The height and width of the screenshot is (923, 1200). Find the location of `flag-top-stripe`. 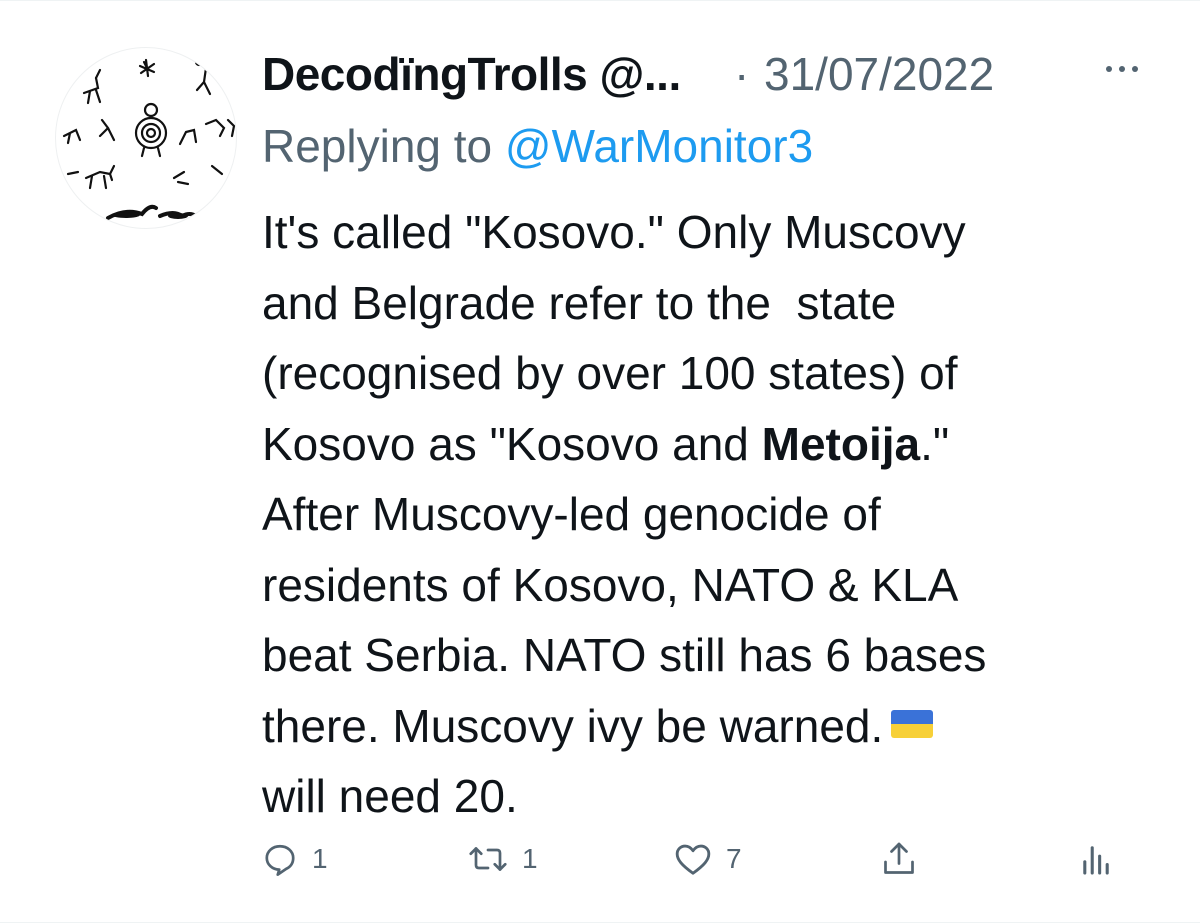

flag-top-stripe is located at coordinates (912, 716).